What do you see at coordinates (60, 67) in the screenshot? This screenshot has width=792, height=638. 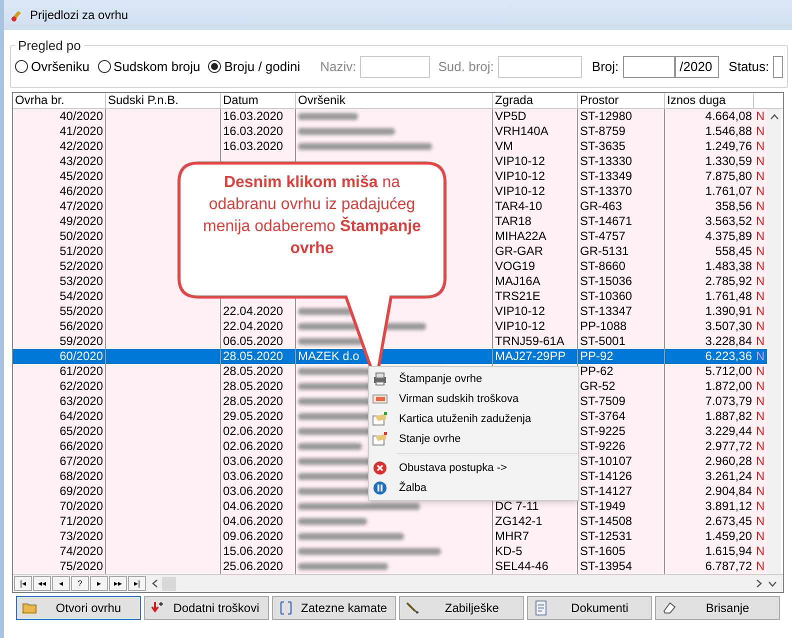 I see `radio-label: Ovršeniku` at bounding box center [60, 67].